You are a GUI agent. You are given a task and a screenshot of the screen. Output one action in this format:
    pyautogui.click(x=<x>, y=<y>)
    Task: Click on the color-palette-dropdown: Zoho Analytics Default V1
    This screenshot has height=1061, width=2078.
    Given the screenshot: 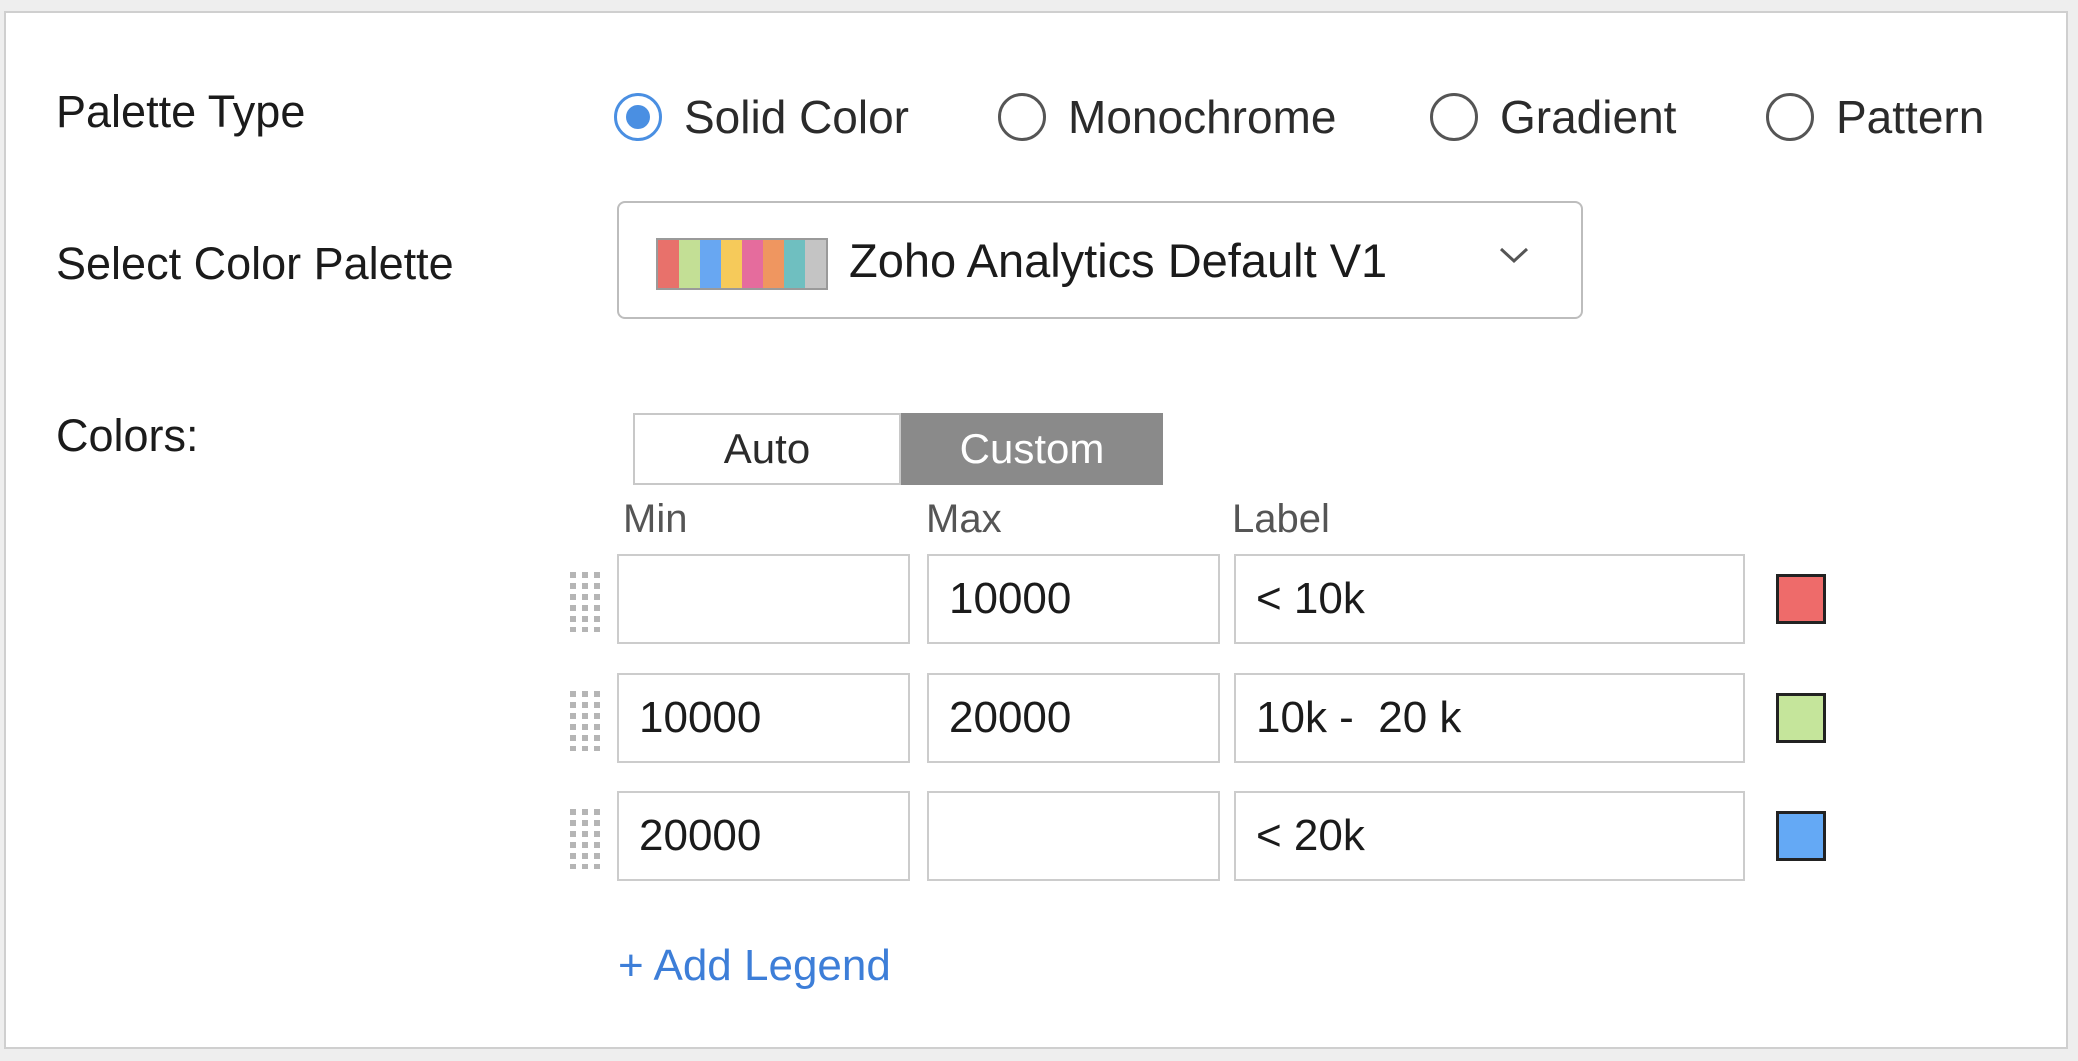 What is the action you would take?
    pyautogui.click(x=1100, y=260)
    